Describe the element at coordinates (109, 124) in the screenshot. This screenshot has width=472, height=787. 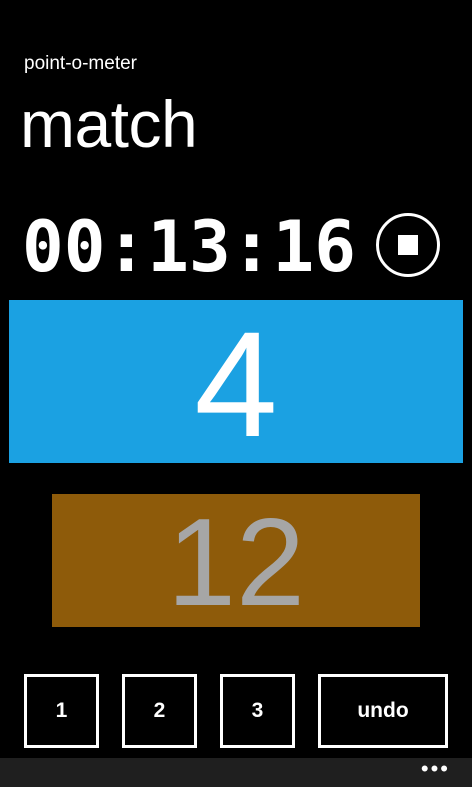
I see `page-title: match` at that location.